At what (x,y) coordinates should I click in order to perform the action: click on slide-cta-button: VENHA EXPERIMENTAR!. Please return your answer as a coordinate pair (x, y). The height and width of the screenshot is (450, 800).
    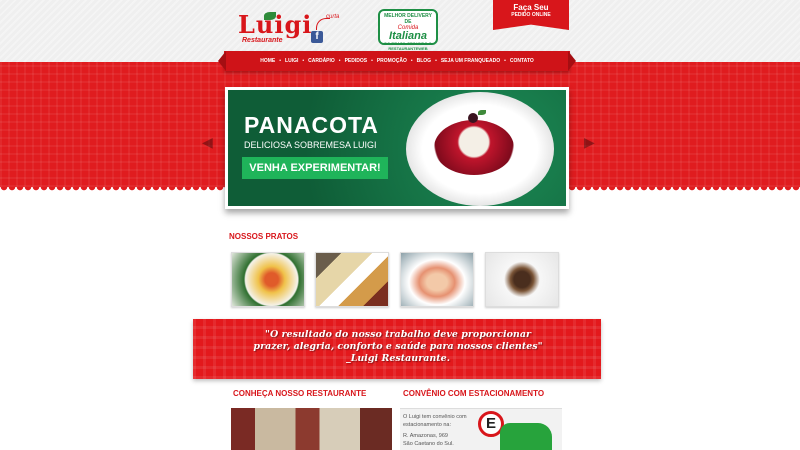
    Looking at the image, I should click on (315, 168).